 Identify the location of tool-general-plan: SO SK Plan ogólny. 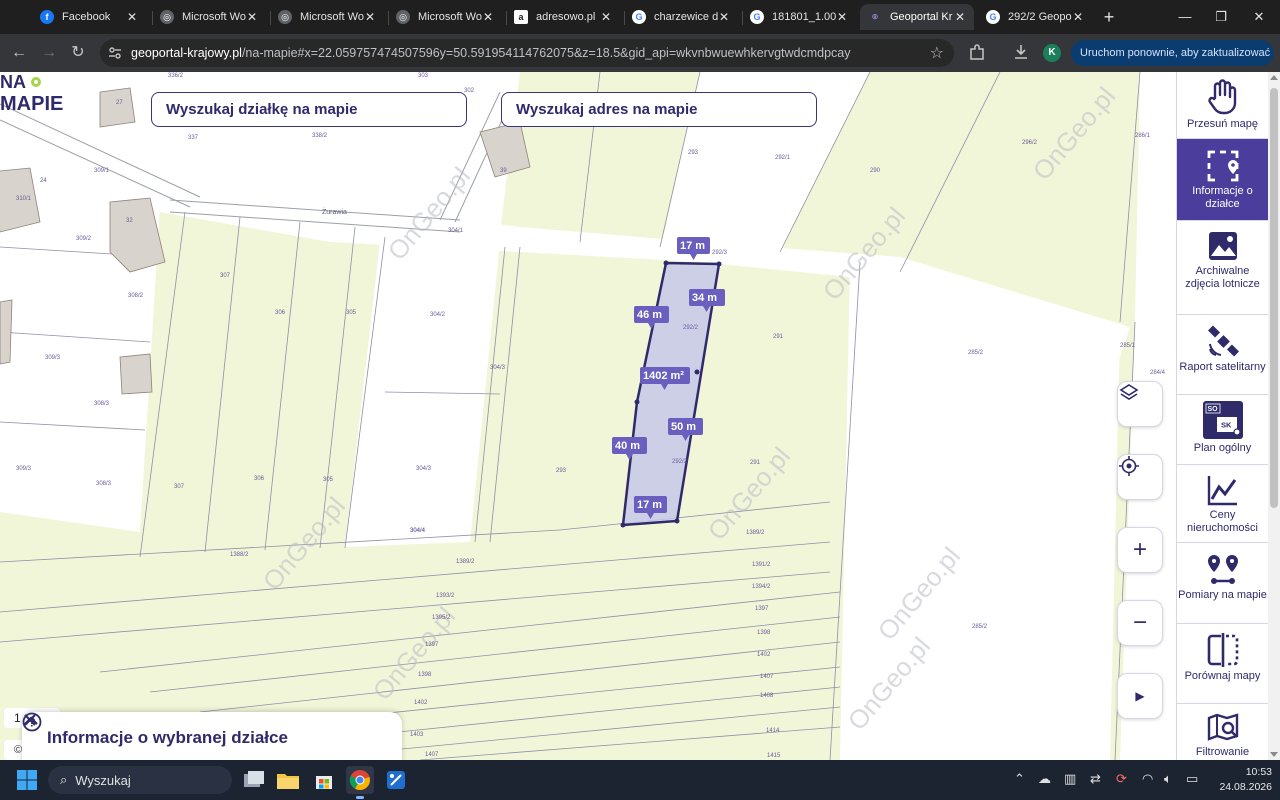
(1222, 430).